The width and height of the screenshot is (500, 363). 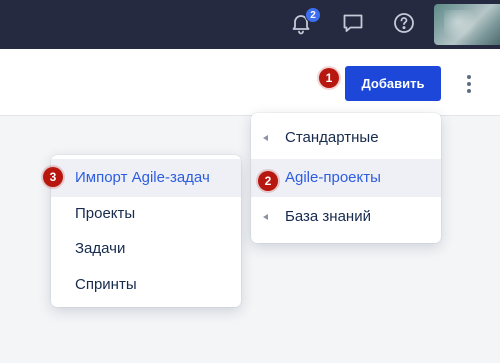 I want to click on menu-item-import-agile-tasks: Импорт Agile-задач, so click(x=146, y=178).